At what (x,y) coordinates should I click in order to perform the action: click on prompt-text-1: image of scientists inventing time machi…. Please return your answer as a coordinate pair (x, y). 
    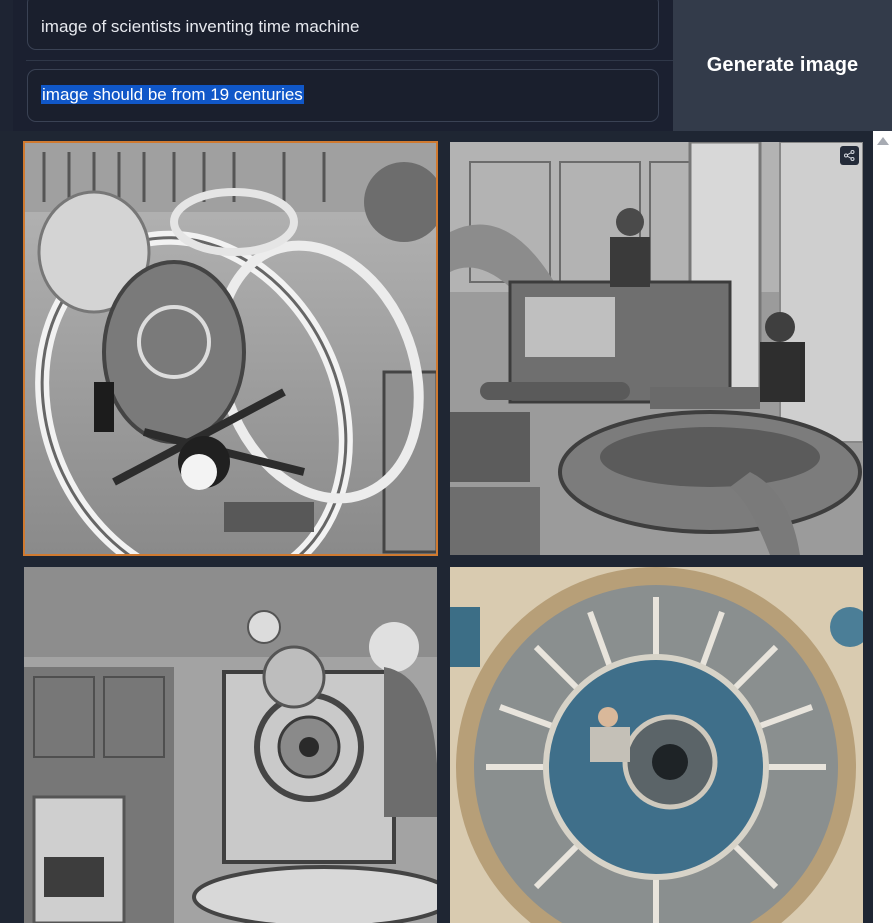
    Looking at the image, I should click on (200, 26).